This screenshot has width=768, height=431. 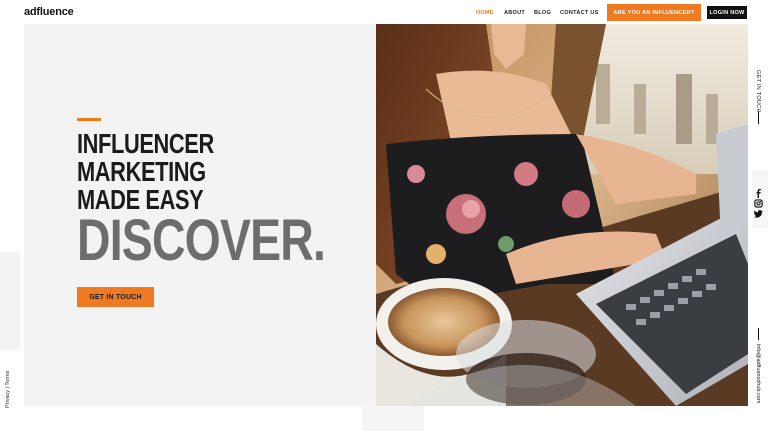 I want to click on side-email-link: info@adfluencehub.com, so click(x=758, y=373).